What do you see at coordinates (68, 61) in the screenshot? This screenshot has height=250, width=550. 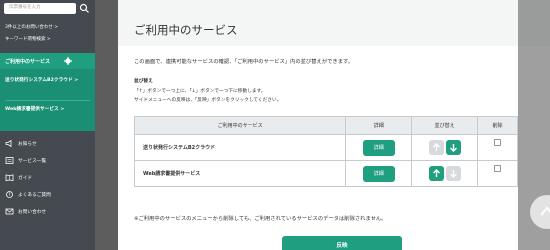 I see `gear-icon` at bounding box center [68, 61].